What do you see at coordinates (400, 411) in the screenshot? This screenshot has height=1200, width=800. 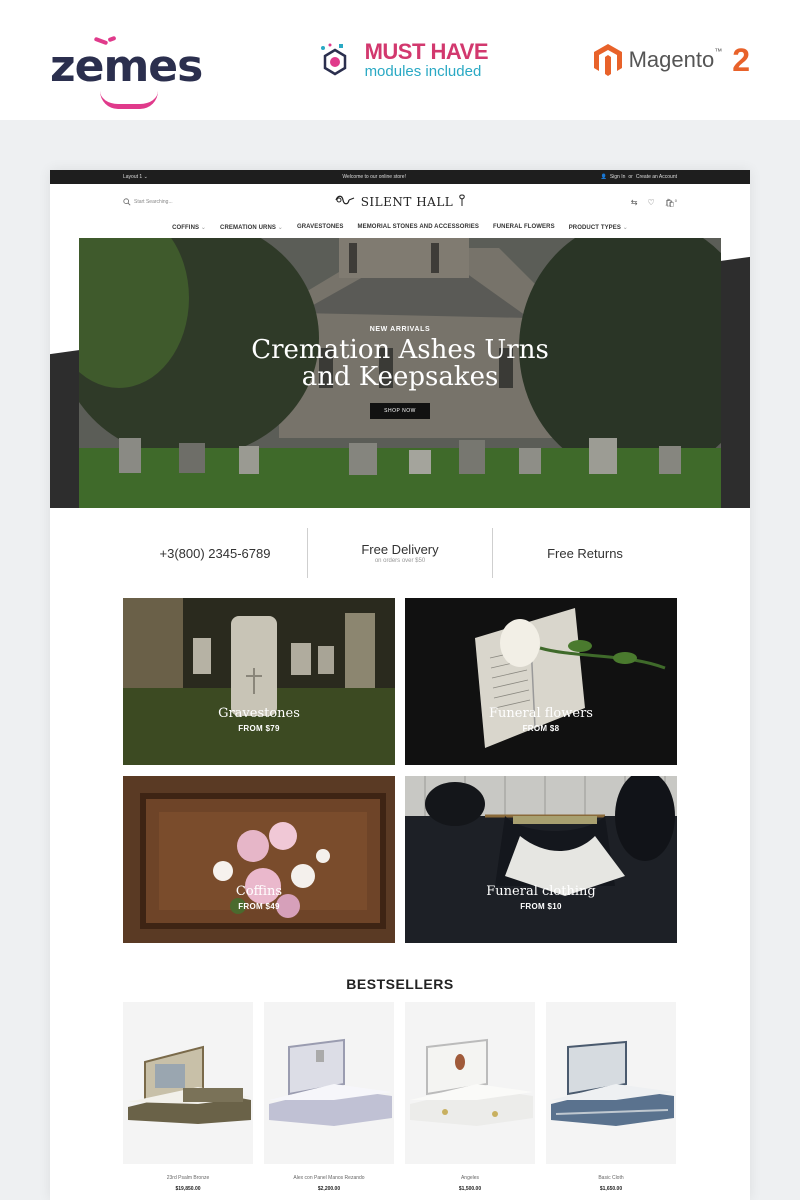 I see `shop-now-button: SHOP NOW` at bounding box center [400, 411].